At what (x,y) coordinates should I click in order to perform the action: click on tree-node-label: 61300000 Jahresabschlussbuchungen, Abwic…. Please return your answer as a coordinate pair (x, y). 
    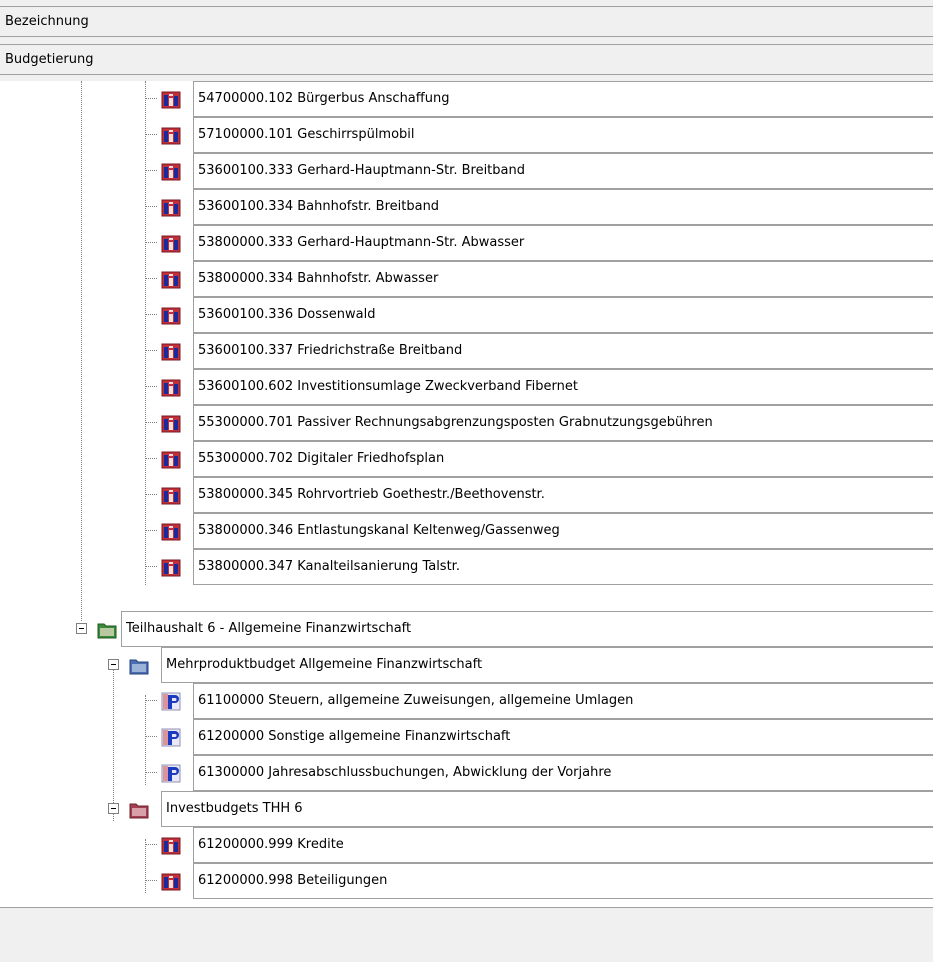
    Looking at the image, I should click on (563, 773).